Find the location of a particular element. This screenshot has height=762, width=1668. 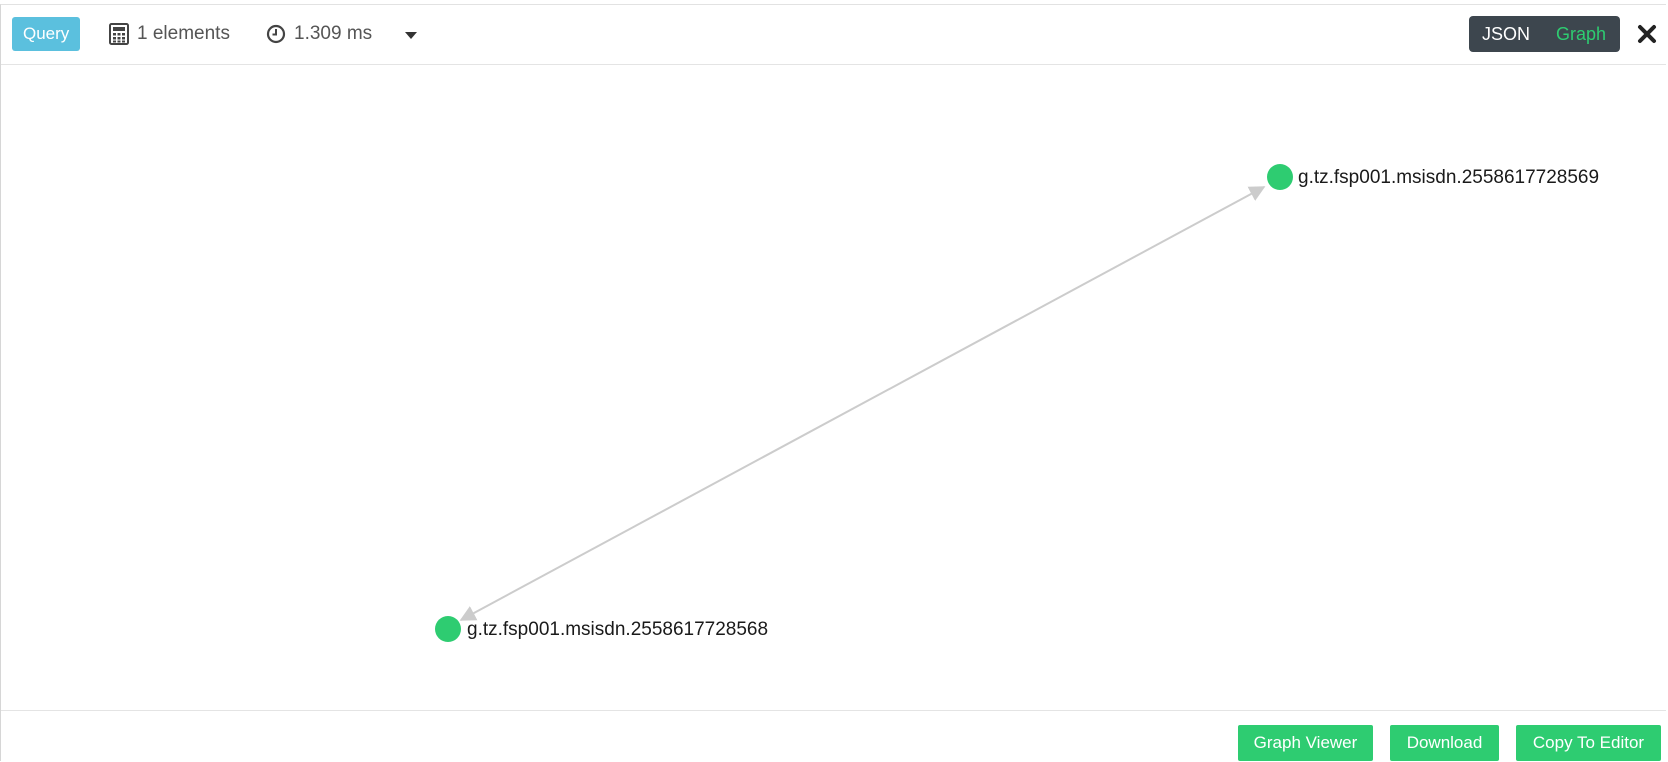

elements-count: 1 elements is located at coordinates (169, 34).